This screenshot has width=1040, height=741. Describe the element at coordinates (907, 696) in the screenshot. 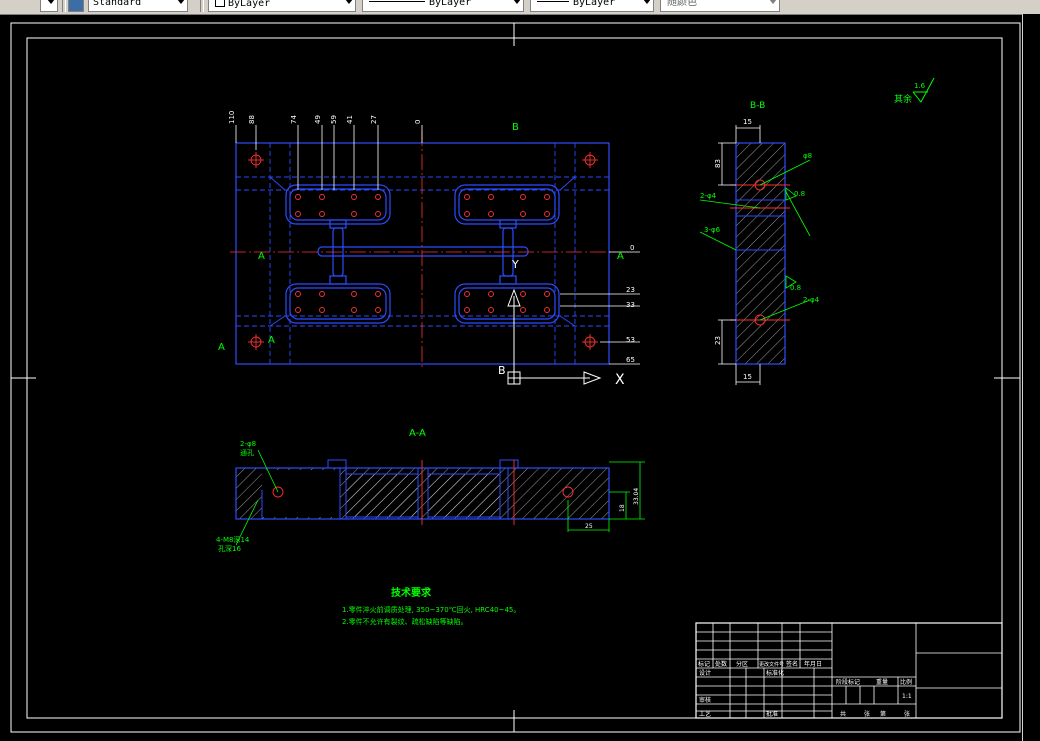

I see `tb-scale: 1:1` at that location.